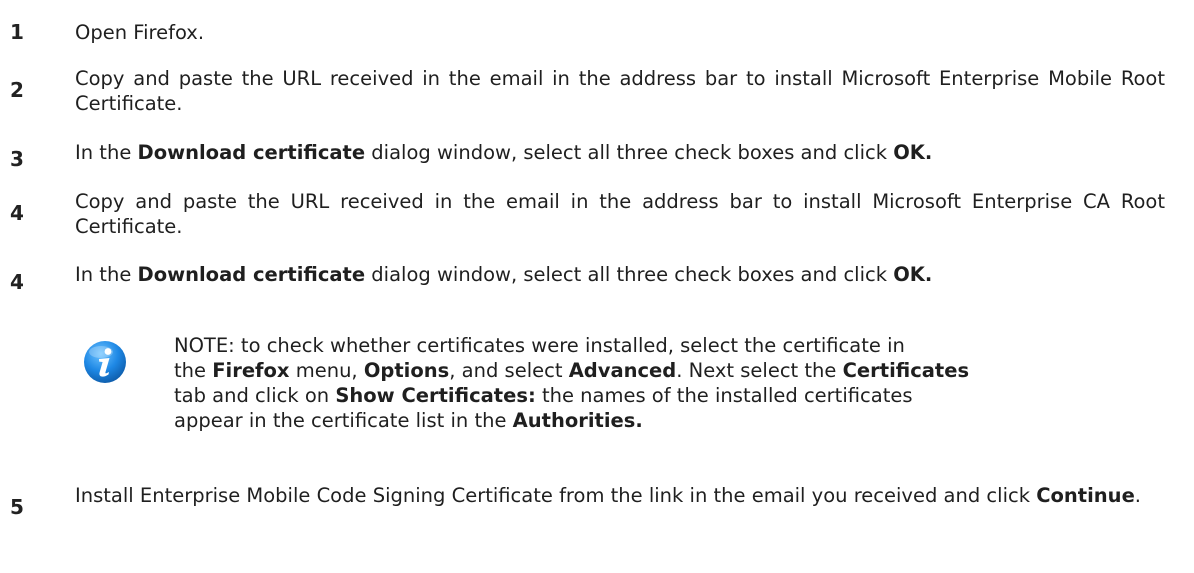  I want to click on step-number: 1, so click(17, 32).